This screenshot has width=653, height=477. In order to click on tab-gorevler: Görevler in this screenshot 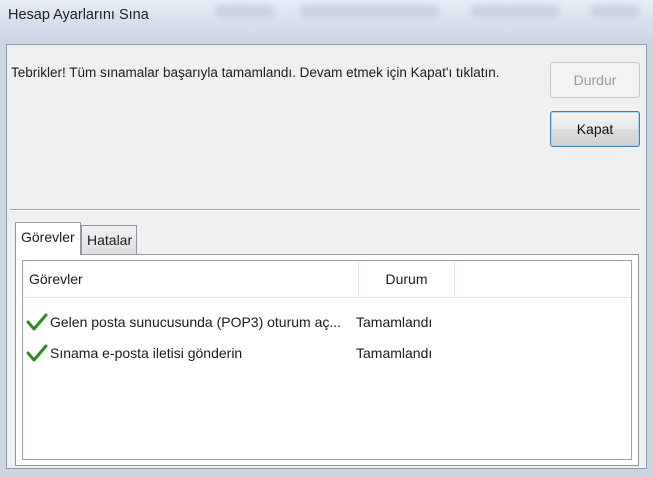, I will do `click(48, 238)`.